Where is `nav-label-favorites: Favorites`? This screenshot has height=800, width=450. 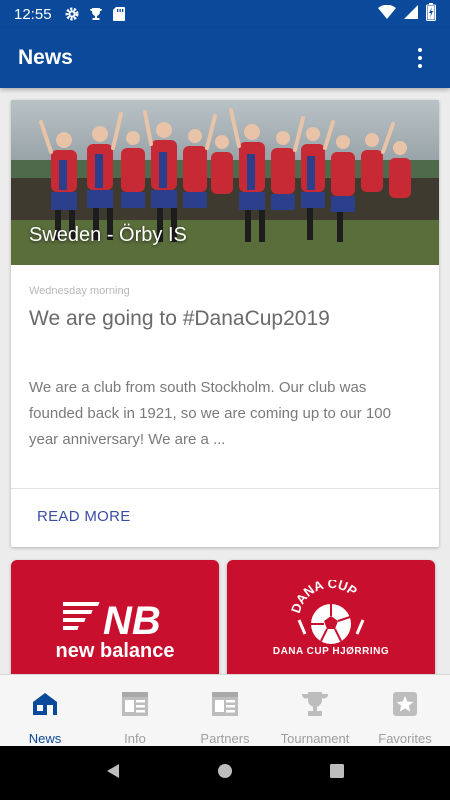 nav-label-favorites: Favorites is located at coordinates (405, 738).